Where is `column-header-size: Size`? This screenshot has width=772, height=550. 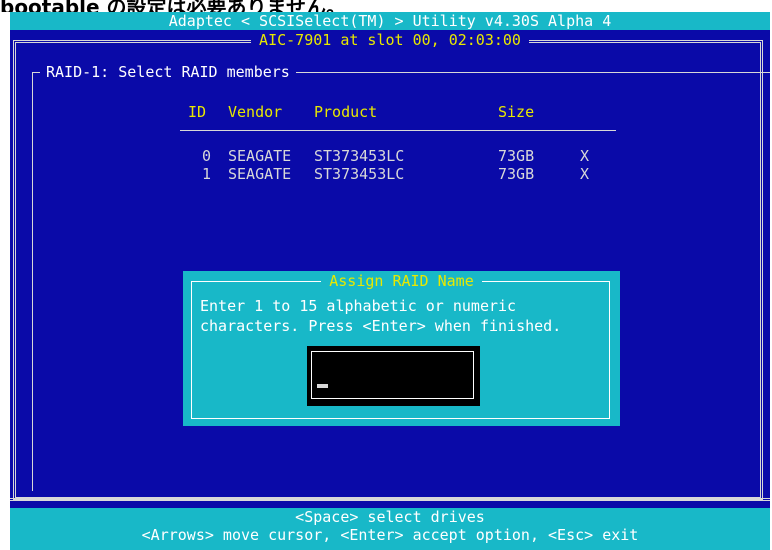
column-header-size: Size is located at coordinates (516, 112).